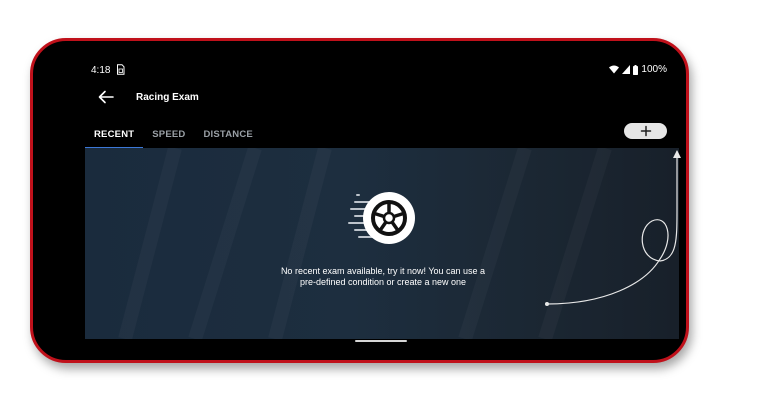 This screenshot has height=411, width=766. I want to click on battery-icon, so click(636, 69).